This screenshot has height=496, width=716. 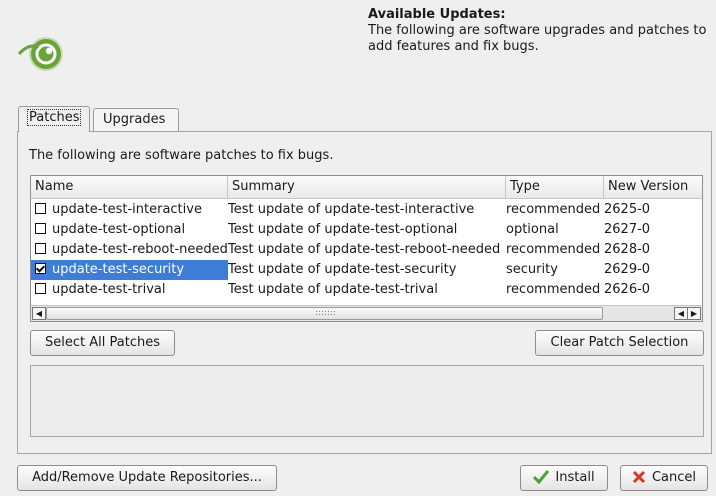 I want to click on patch-name: update-test-optional, so click(x=119, y=229).